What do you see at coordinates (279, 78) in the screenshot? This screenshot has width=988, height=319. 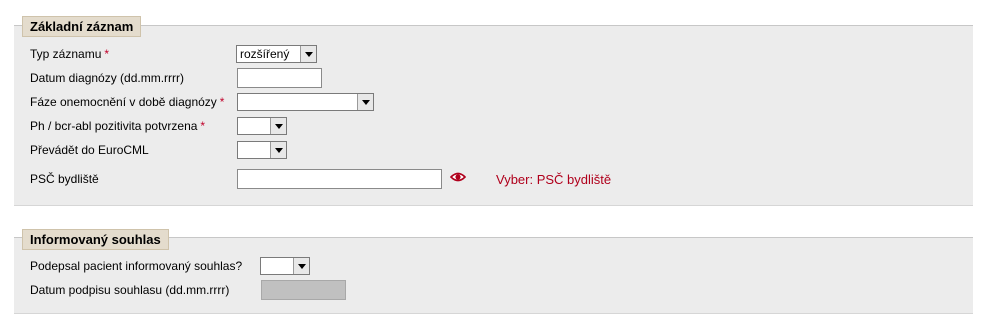 I see `diagnosis-date-input` at bounding box center [279, 78].